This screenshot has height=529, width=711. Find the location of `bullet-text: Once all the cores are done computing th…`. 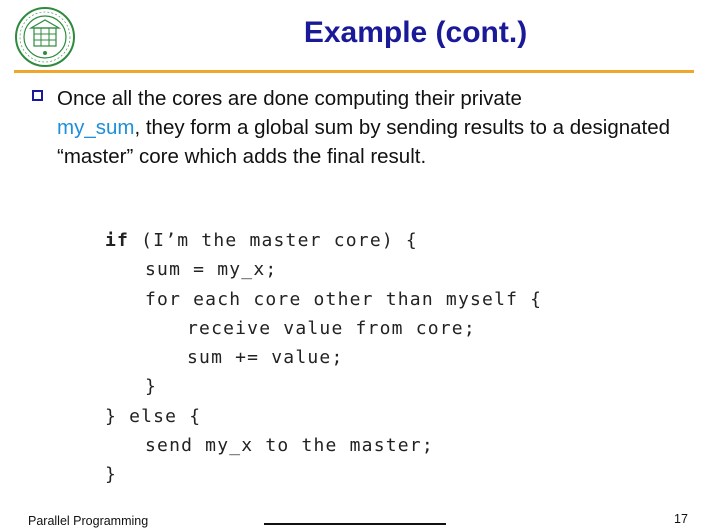

bullet-text: Once all the cores are done computing th… is located at coordinates (374, 127).